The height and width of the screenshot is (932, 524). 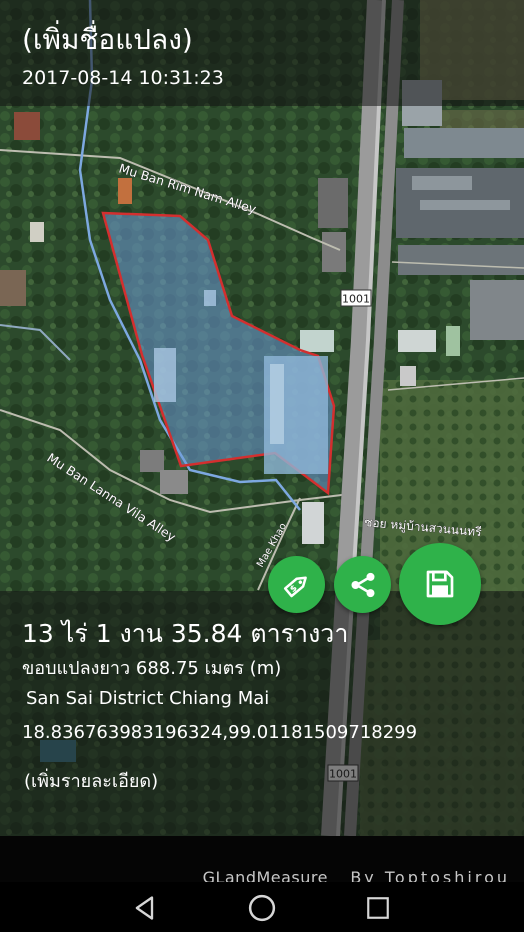 What do you see at coordinates (91, 780) in the screenshot?
I see `add-details-link: (เพิ่มรายละเอียด)` at bounding box center [91, 780].